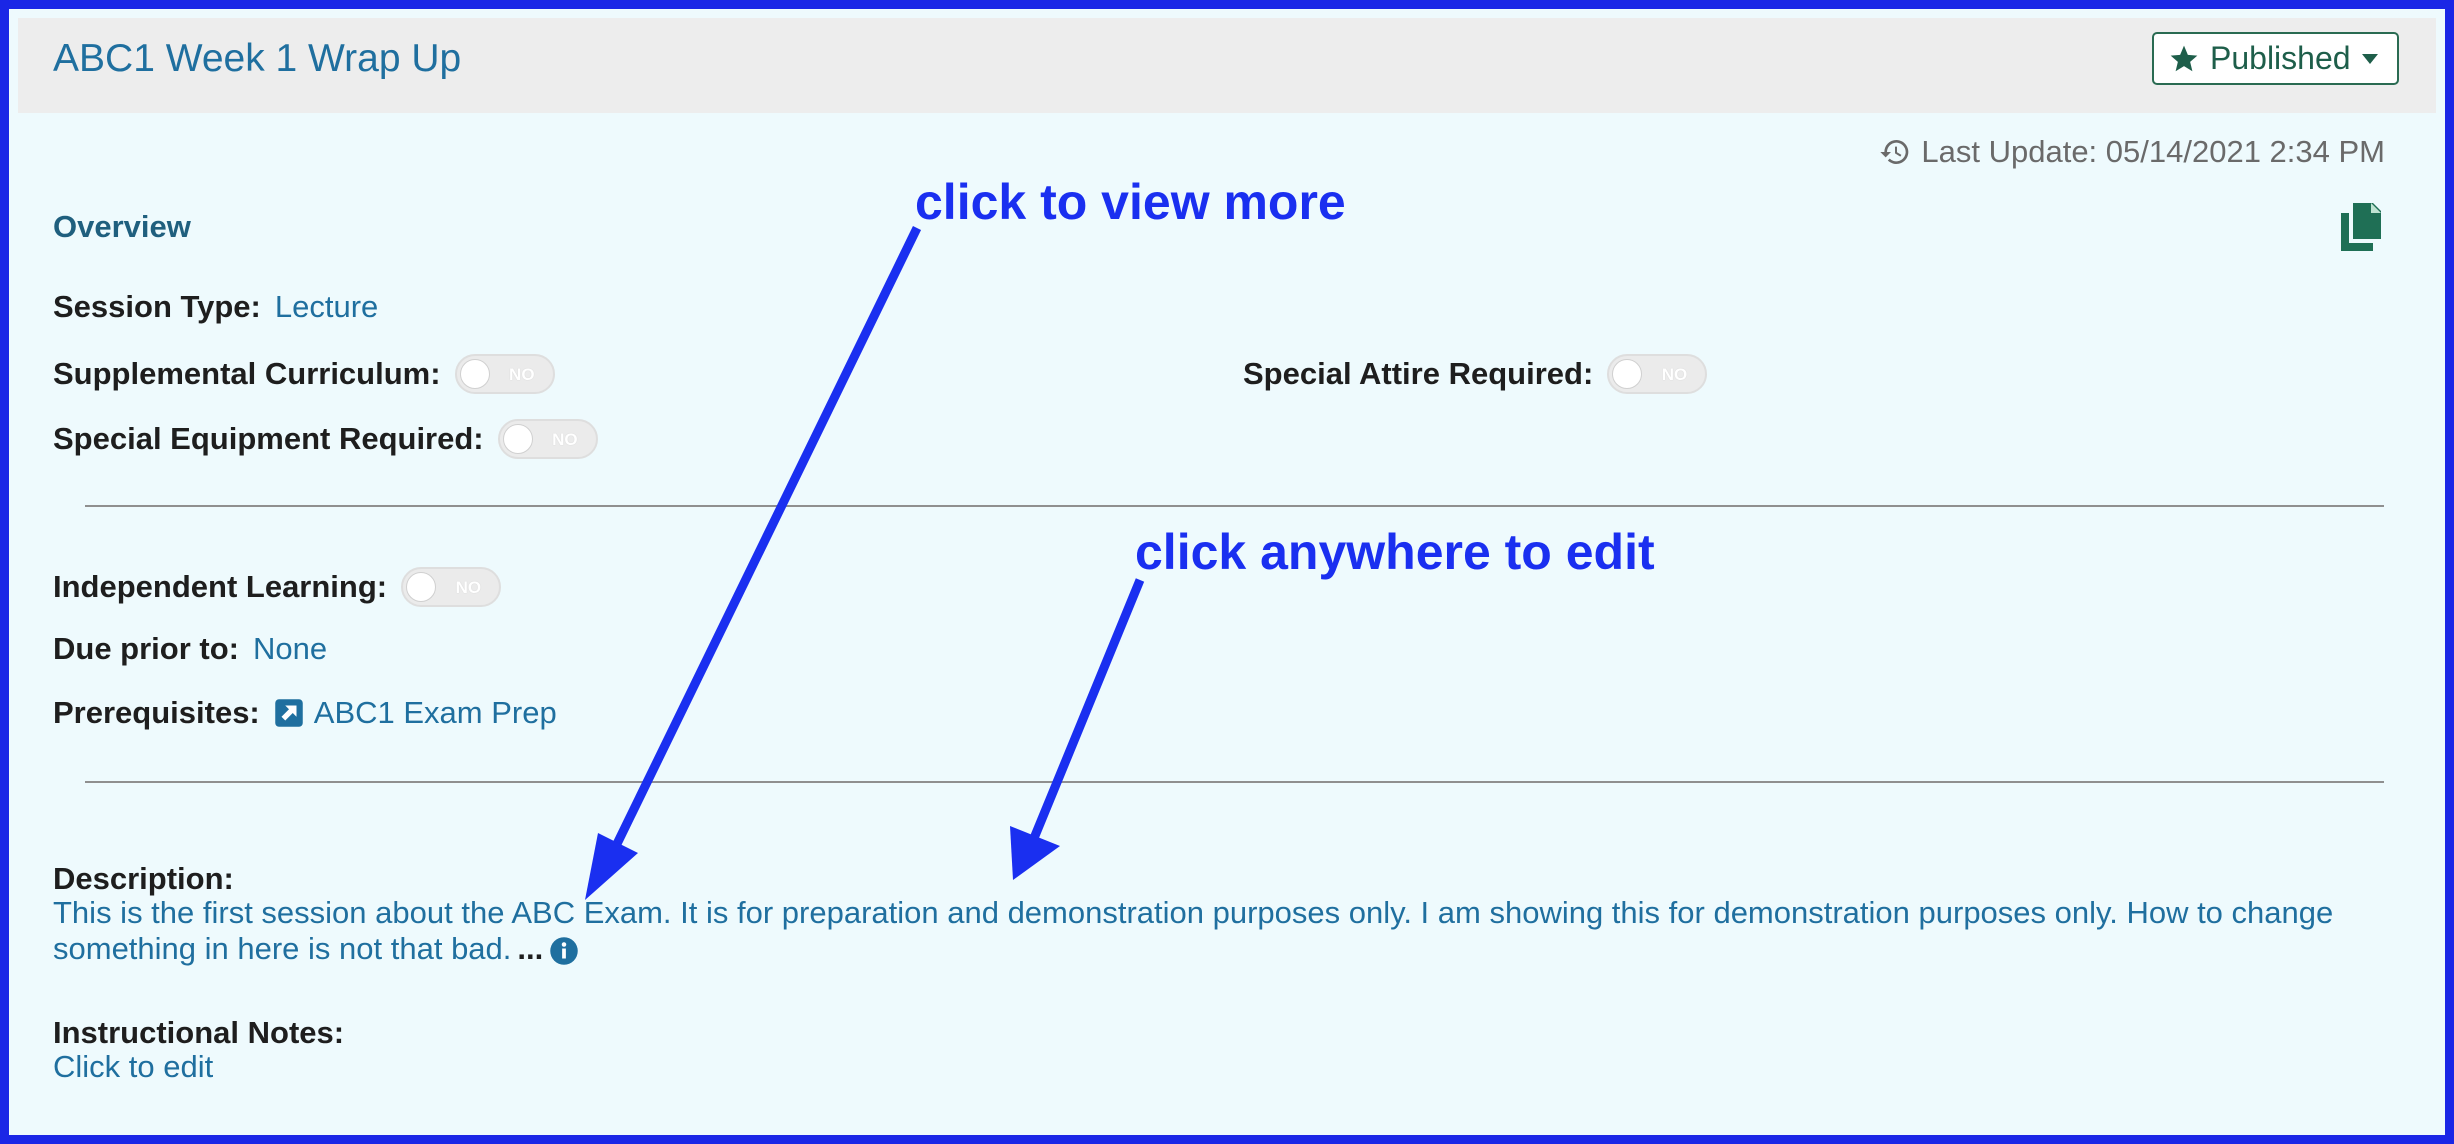 The width and height of the screenshot is (2454, 1144). Describe the element at coordinates (289, 713) in the screenshot. I see `external-link-icon` at that location.